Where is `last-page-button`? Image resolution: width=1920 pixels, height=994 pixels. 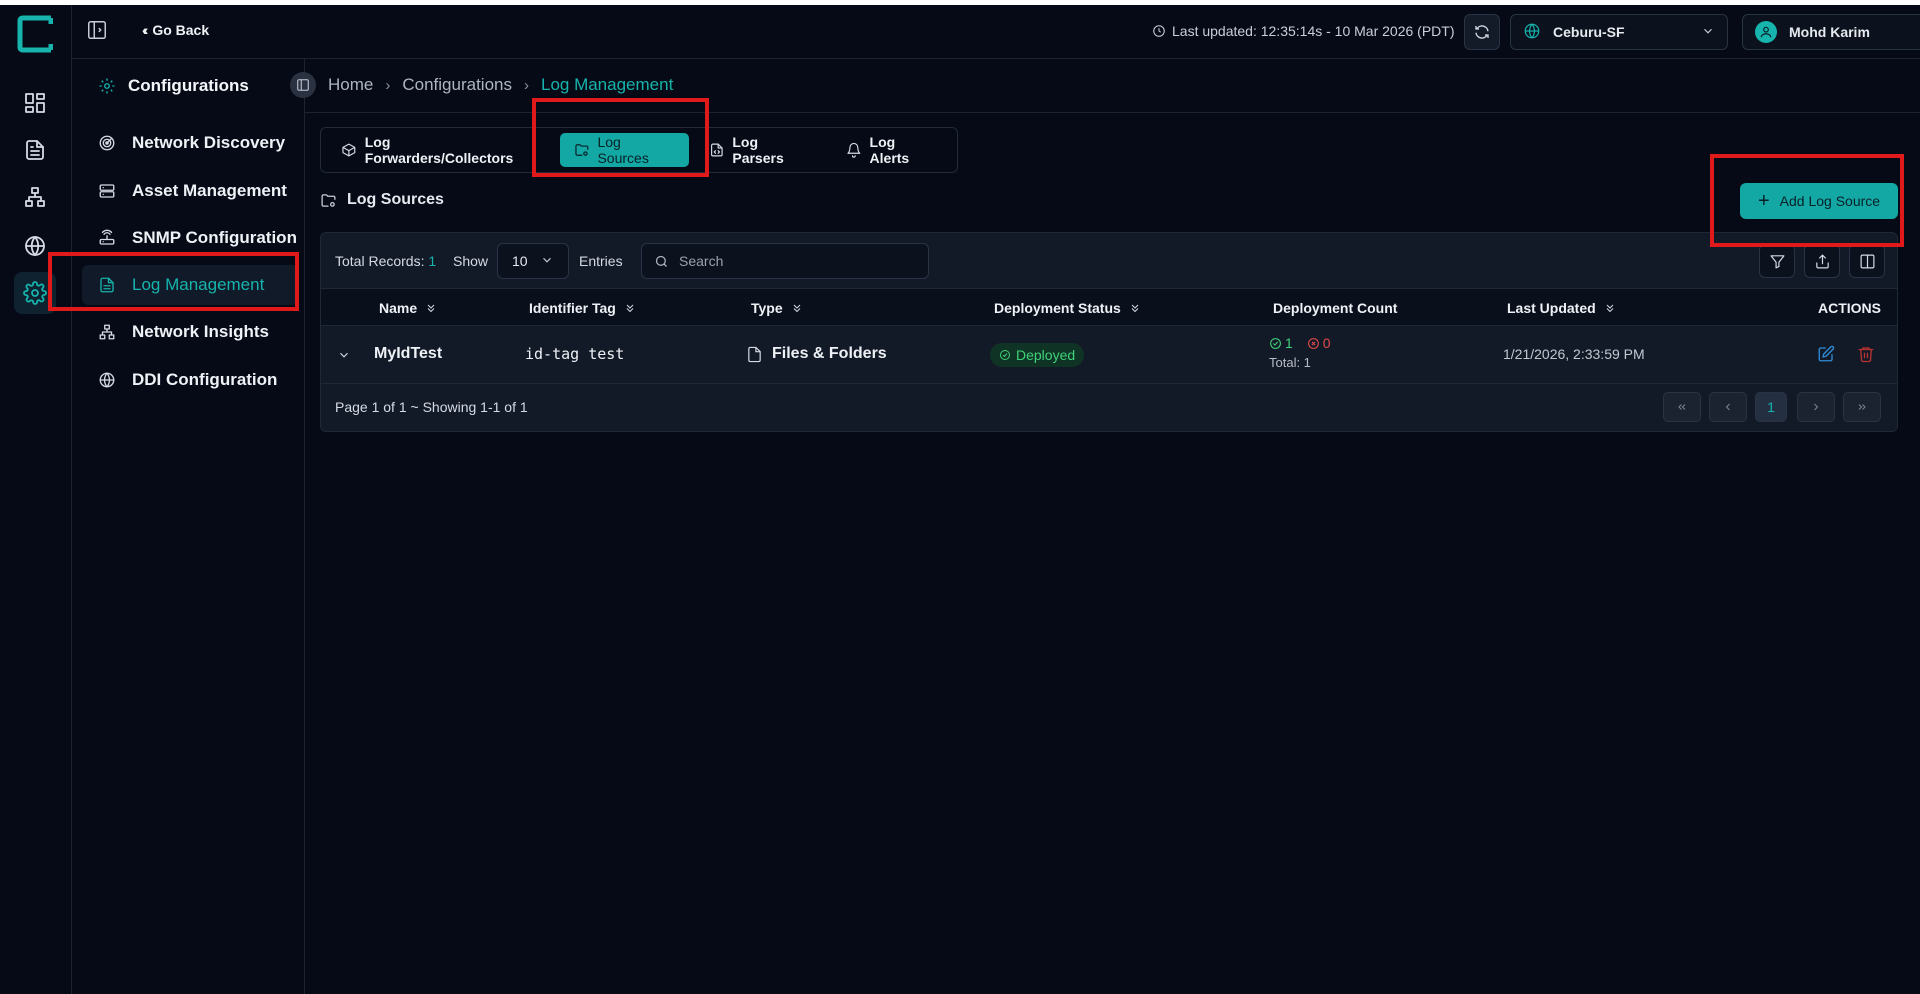
last-page-button is located at coordinates (1862, 407).